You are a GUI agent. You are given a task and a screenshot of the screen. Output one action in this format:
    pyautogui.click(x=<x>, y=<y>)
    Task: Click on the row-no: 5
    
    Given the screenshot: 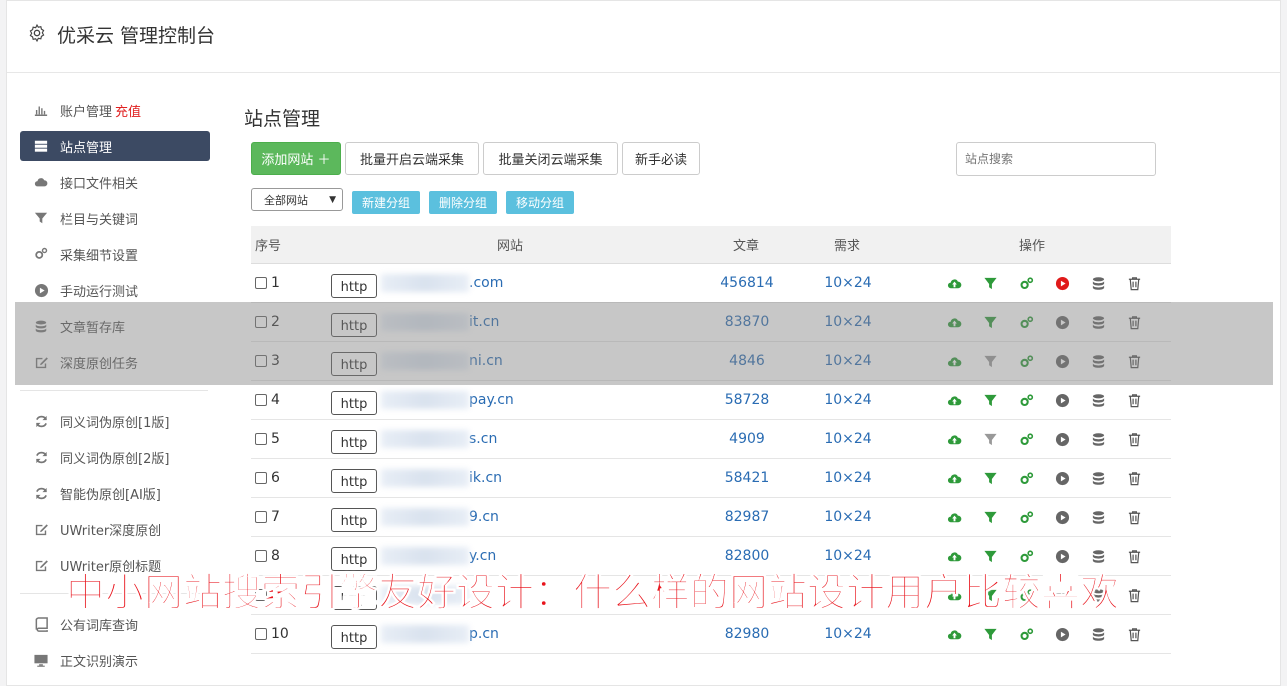 What is the action you would take?
    pyautogui.click(x=275, y=439)
    